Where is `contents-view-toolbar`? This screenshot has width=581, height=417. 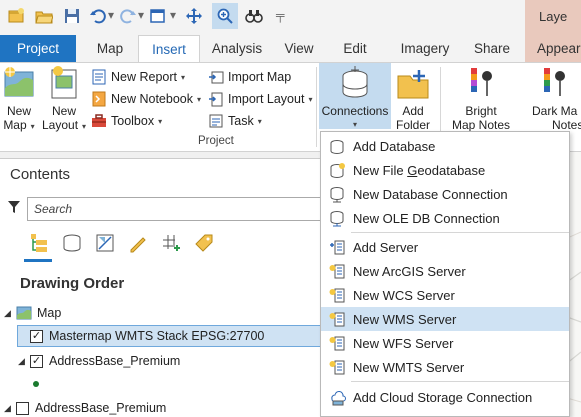 contents-view-toolbar is located at coordinates (123, 244).